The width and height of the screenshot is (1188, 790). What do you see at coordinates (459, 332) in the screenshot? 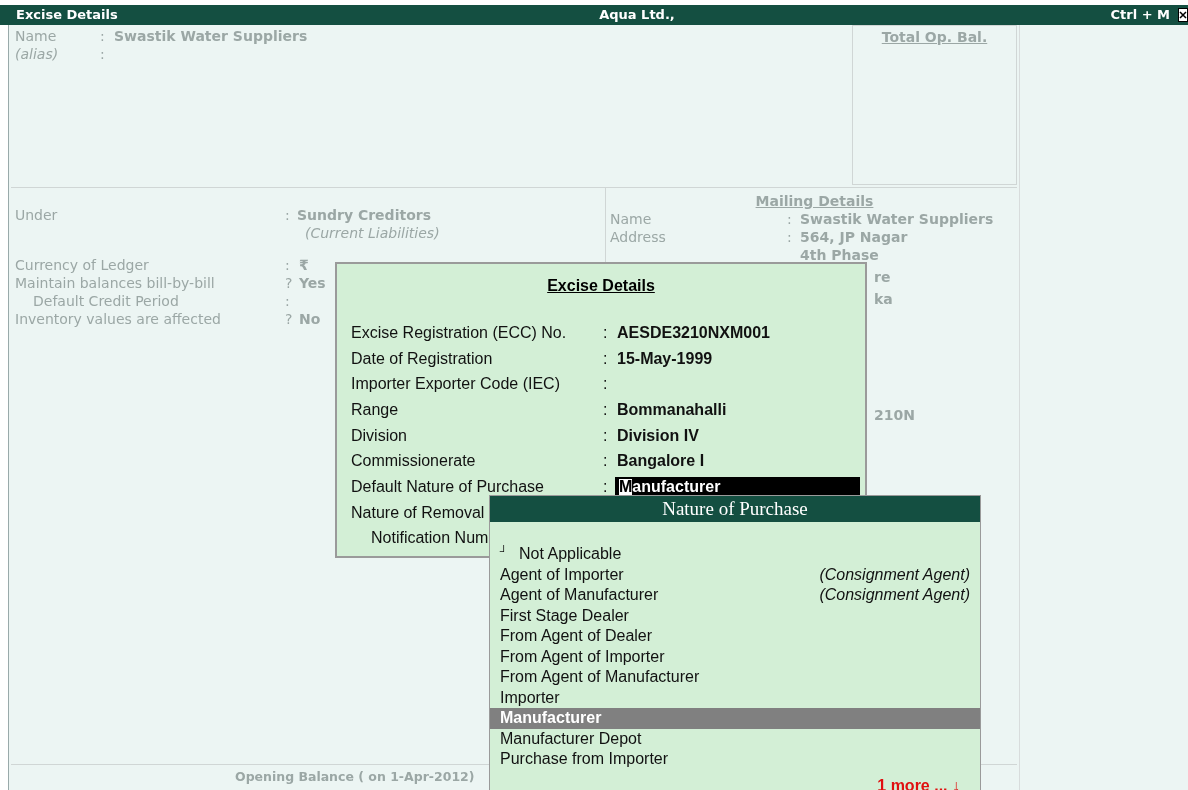
I see `field-label: Excise Registration (ECC) No.` at bounding box center [459, 332].